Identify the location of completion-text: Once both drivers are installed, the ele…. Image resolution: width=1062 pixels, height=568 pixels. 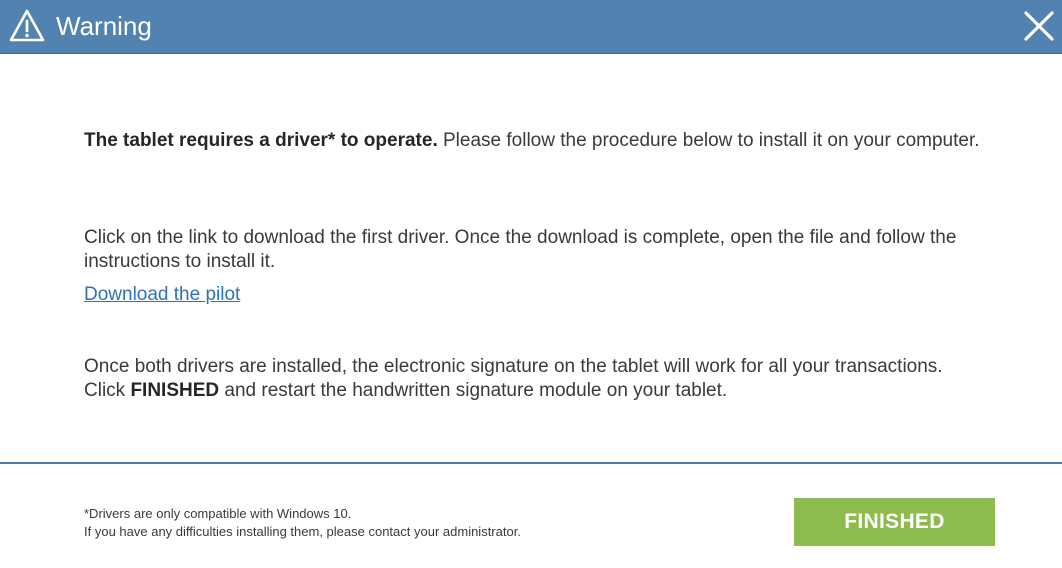
(513, 366).